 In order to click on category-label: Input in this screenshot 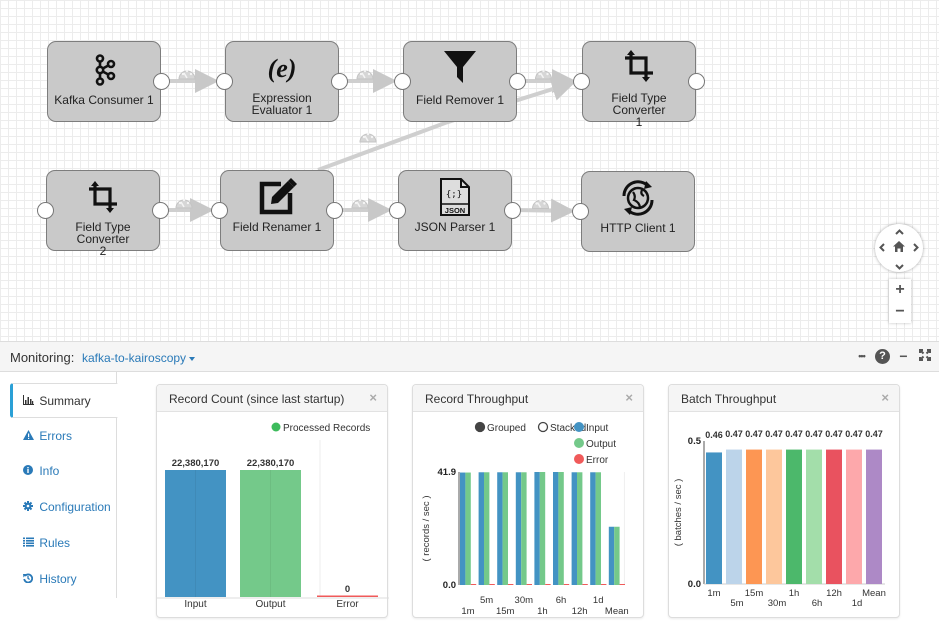, I will do `click(195, 604)`.